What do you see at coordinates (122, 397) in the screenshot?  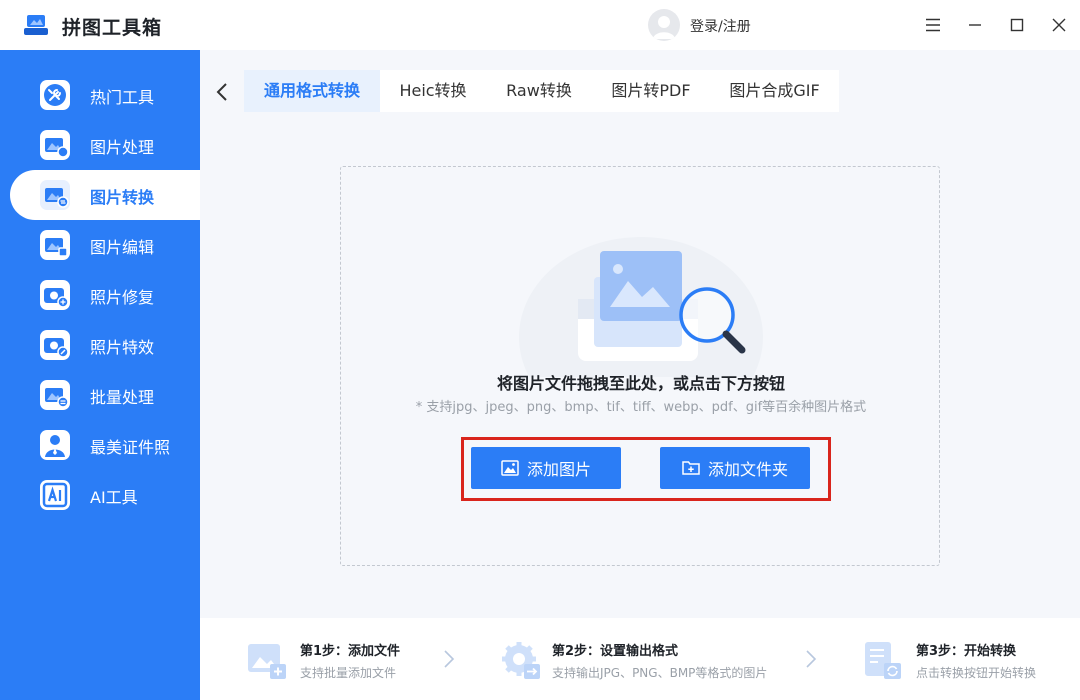 I see `sidebar-item-label: 批量处理` at bounding box center [122, 397].